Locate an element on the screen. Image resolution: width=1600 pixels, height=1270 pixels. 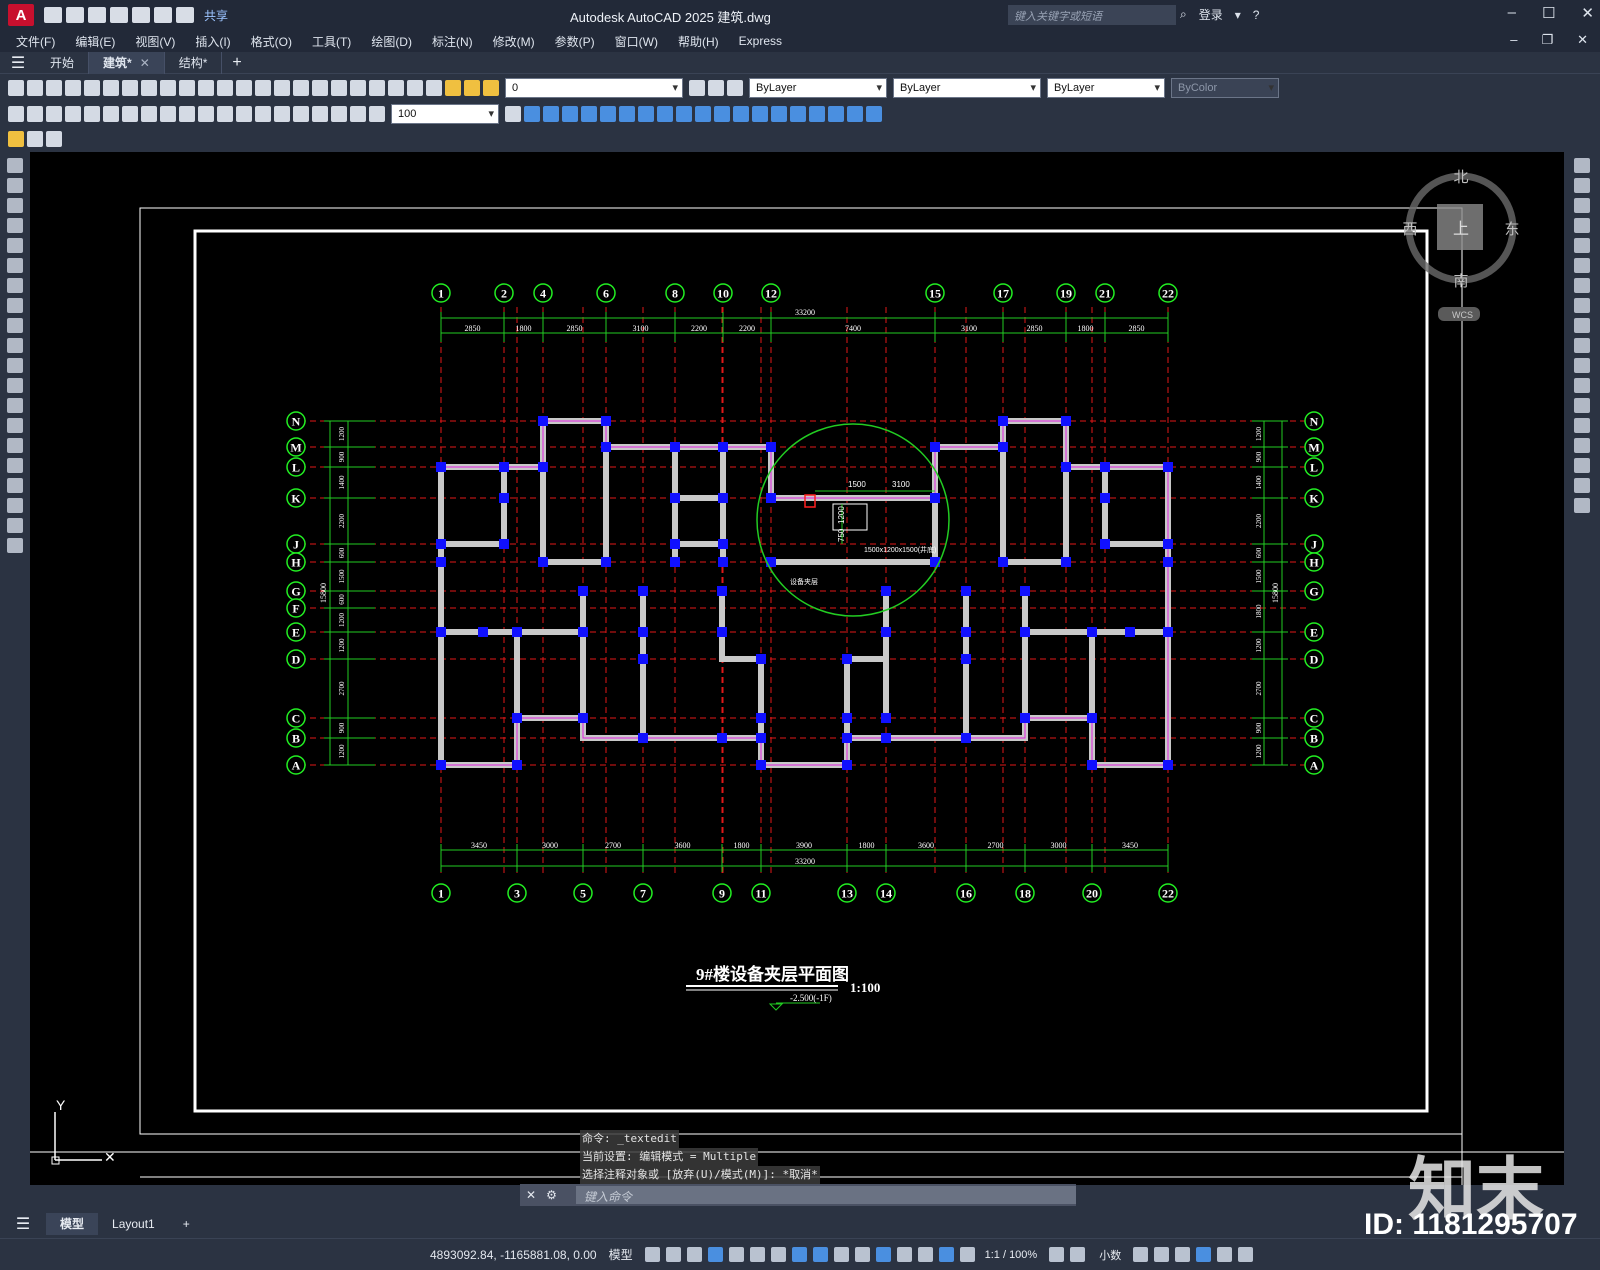
scale-icon is located at coordinates (1582, 305).